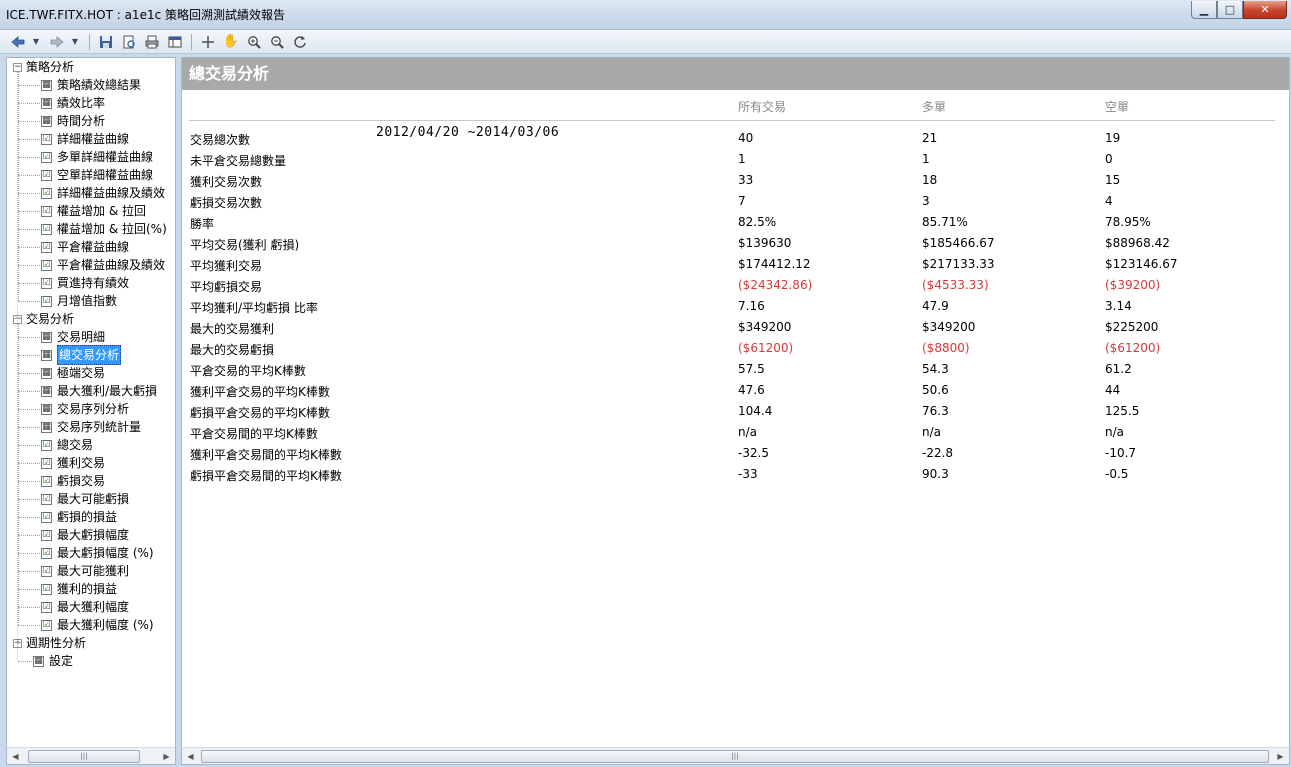 The width and height of the screenshot is (1291, 767). Describe the element at coordinates (107, 391) in the screenshot. I see `tree-item-label: 最大獲利/最大虧損` at that location.